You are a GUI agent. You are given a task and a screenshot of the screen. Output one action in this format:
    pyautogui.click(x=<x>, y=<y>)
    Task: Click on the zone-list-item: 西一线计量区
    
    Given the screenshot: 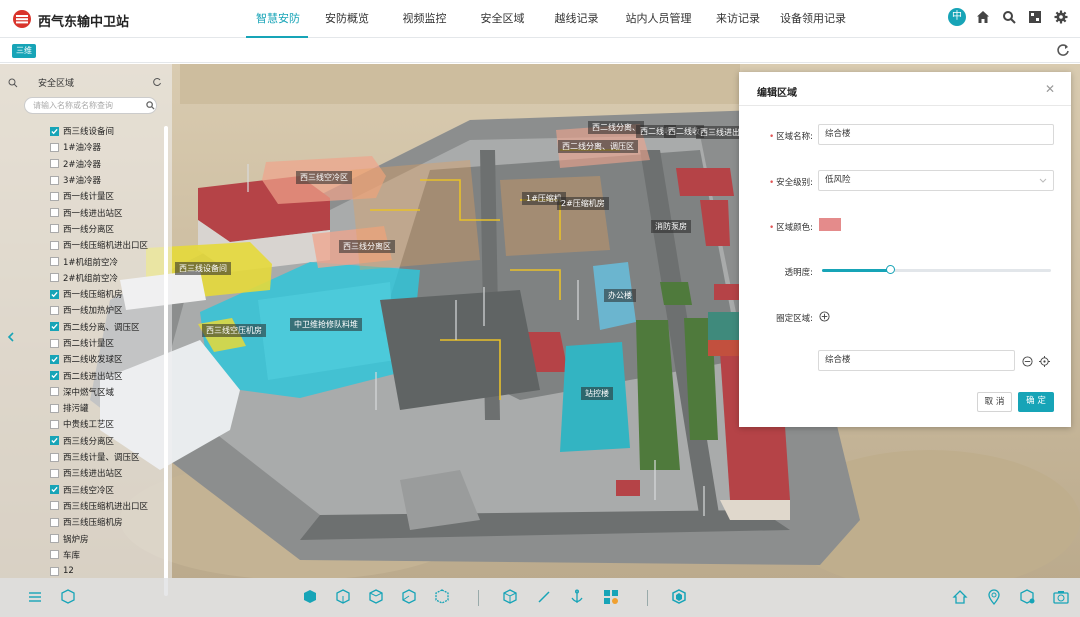 What is the action you would take?
    pyautogui.click(x=106, y=196)
    